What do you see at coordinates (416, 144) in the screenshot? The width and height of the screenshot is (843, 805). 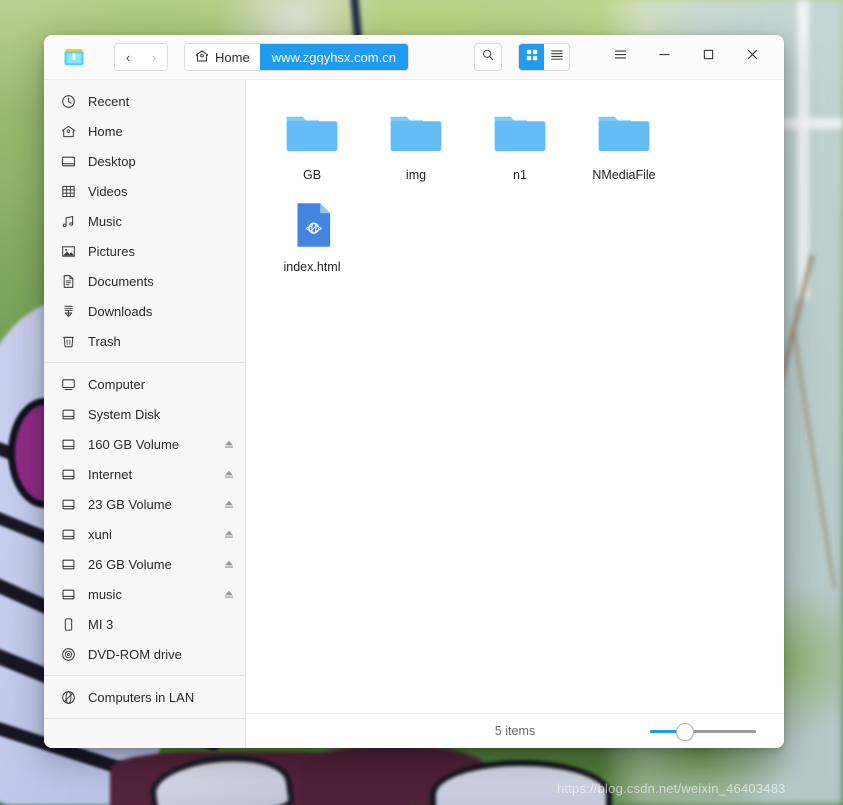 I see `file-item: img` at bounding box center [416, 144].